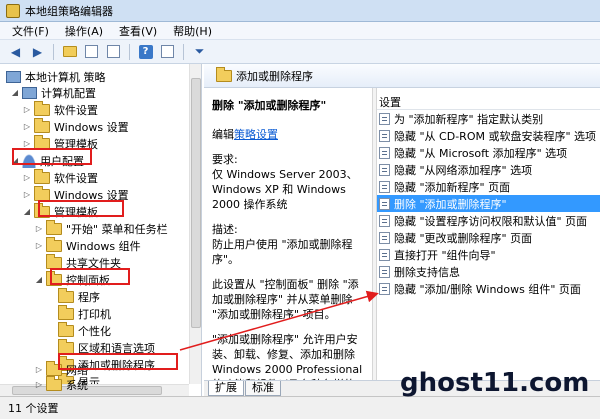 The width and height of the screenshot is (600, 419). Describe the element at coordinates (488, 152) in the screenshot. I see `list-item: 隐藏 "从 Microsoft 添加程序" 选项` at that location.